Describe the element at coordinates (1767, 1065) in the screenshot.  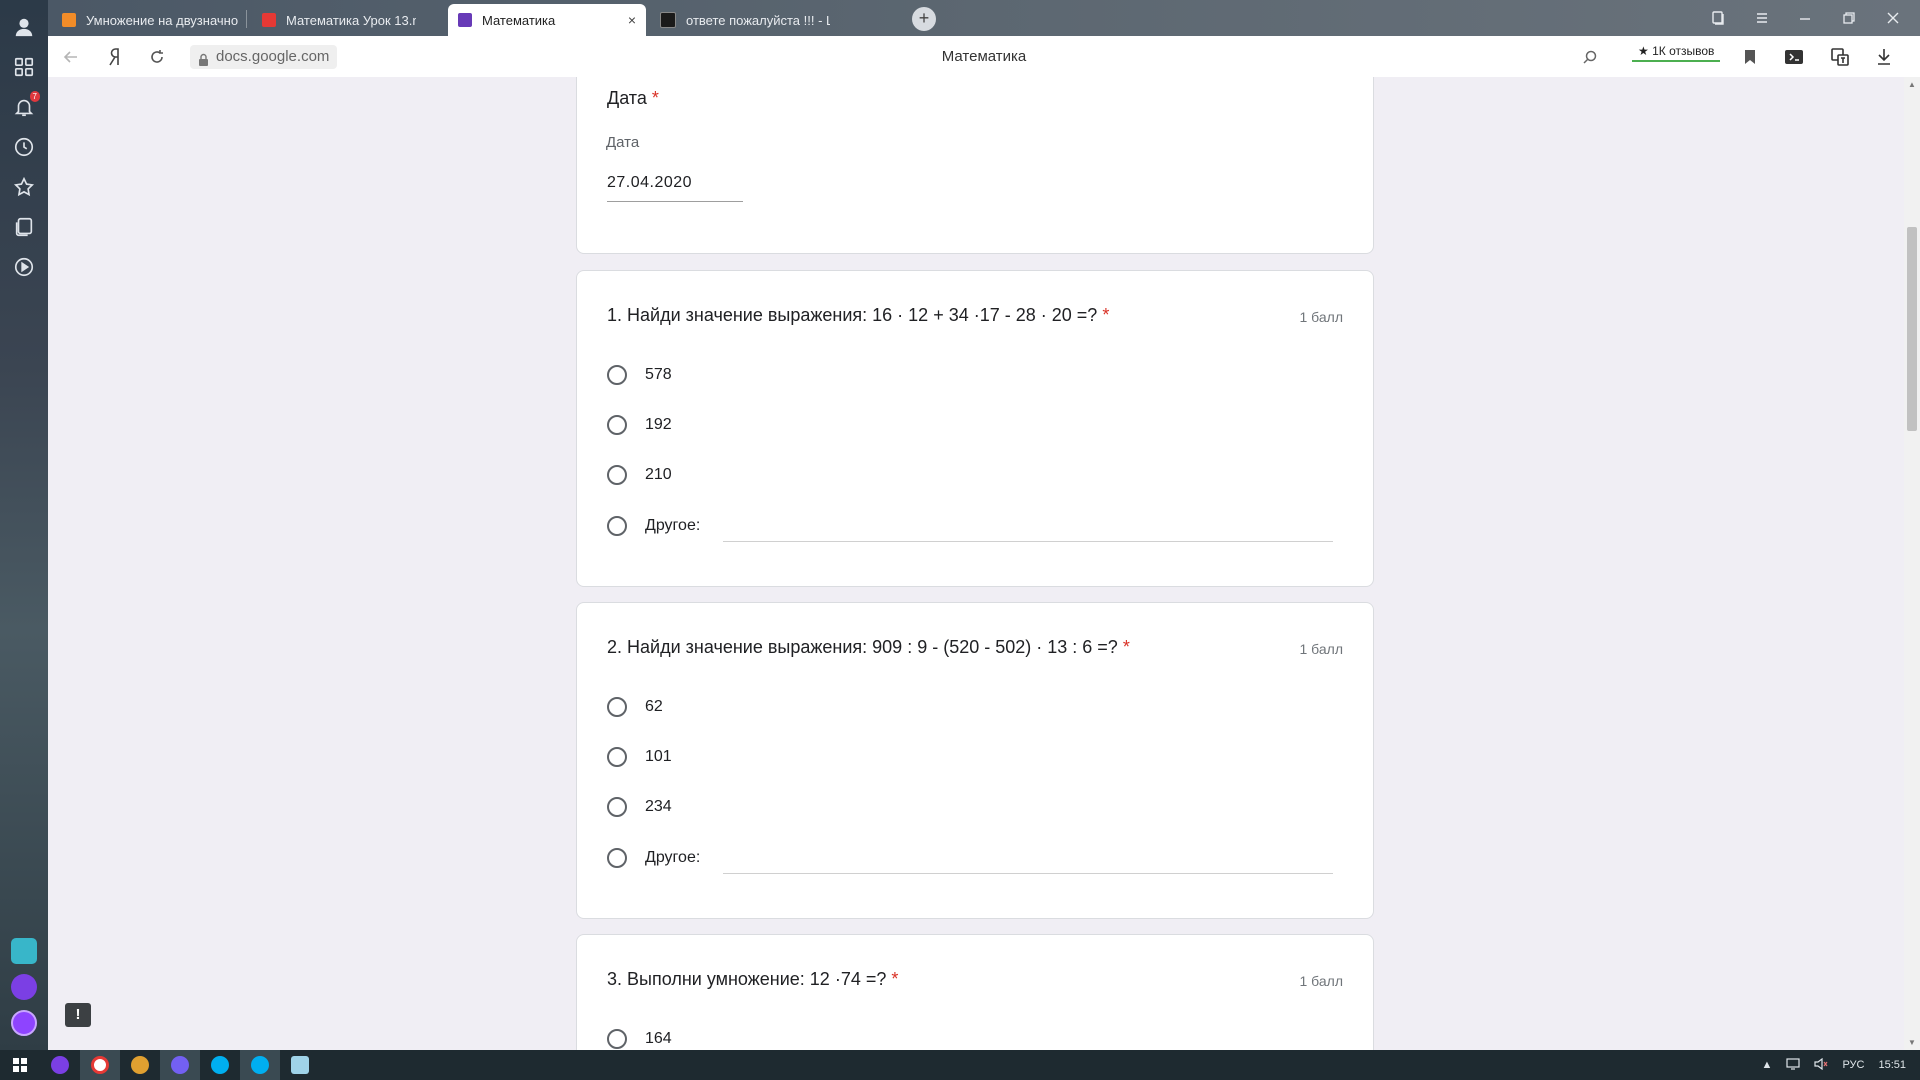
I see `tray-expand-icon: ▲` at that location.